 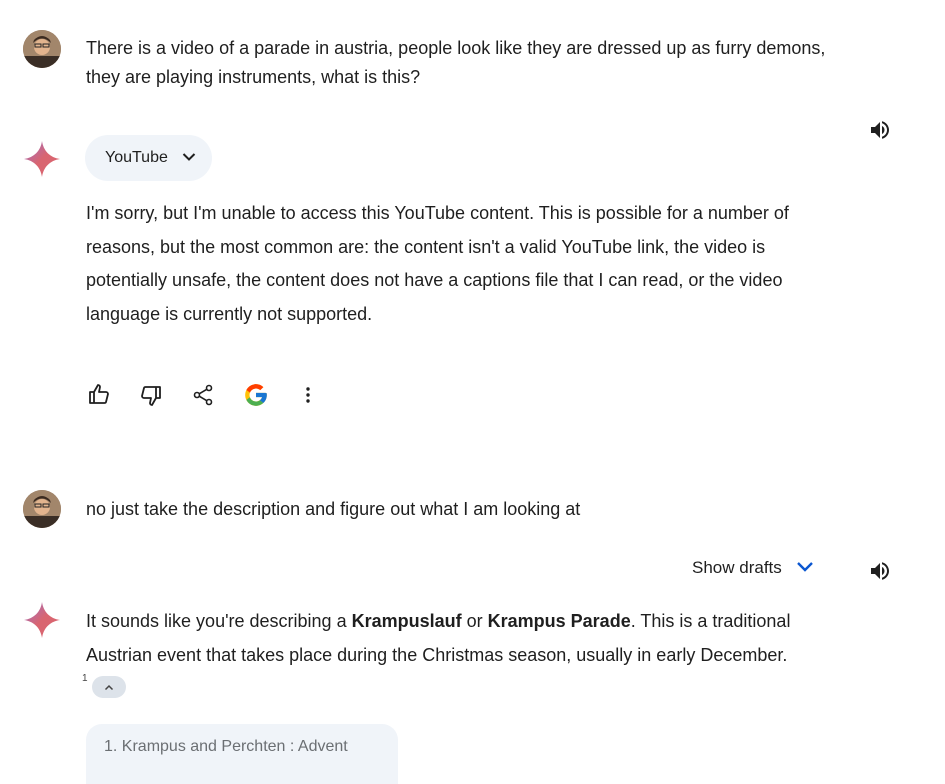 What do you see at coordinates (109, 687) in the screenshot?
I see `chevron-up-icon` at bounding box center [109, 687].